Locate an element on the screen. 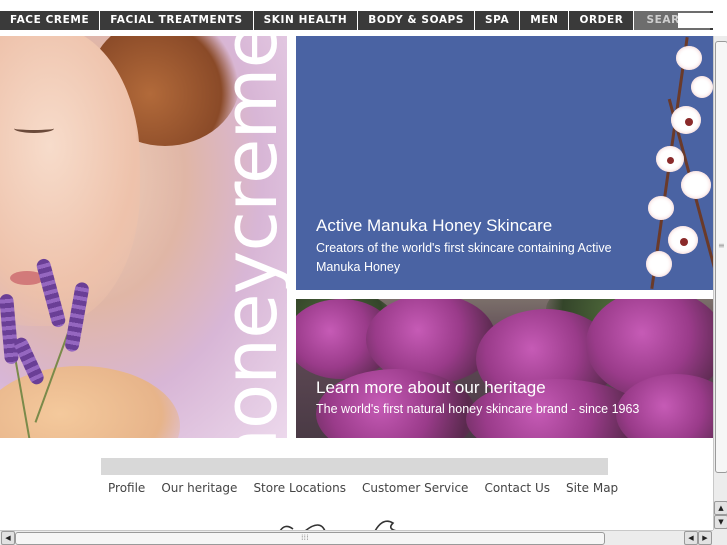 Image resolution: width=727 pixels, height=545 pixels. footer-link-heritage: Our heritage is located at coordinates (199, 488).